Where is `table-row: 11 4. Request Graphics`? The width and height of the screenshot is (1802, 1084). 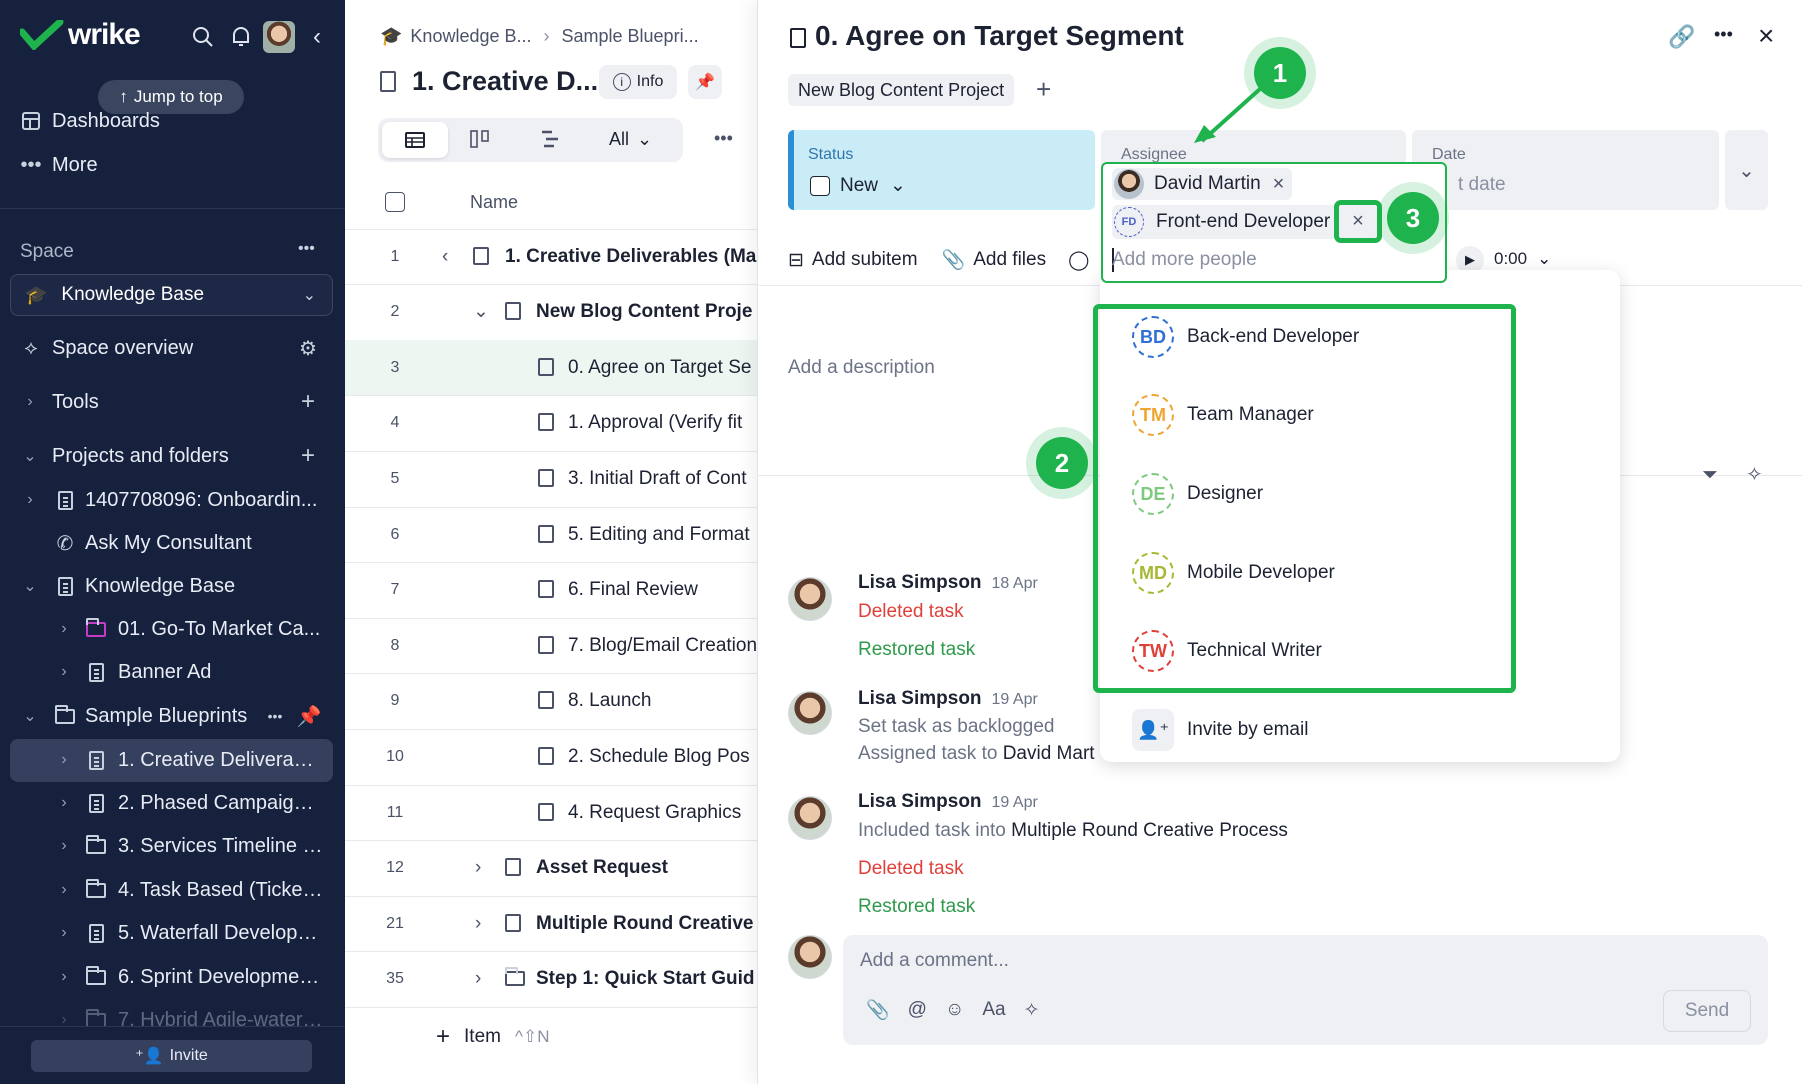 table-row: 11 4. Request Graphics is located at coordinates (551, 812).